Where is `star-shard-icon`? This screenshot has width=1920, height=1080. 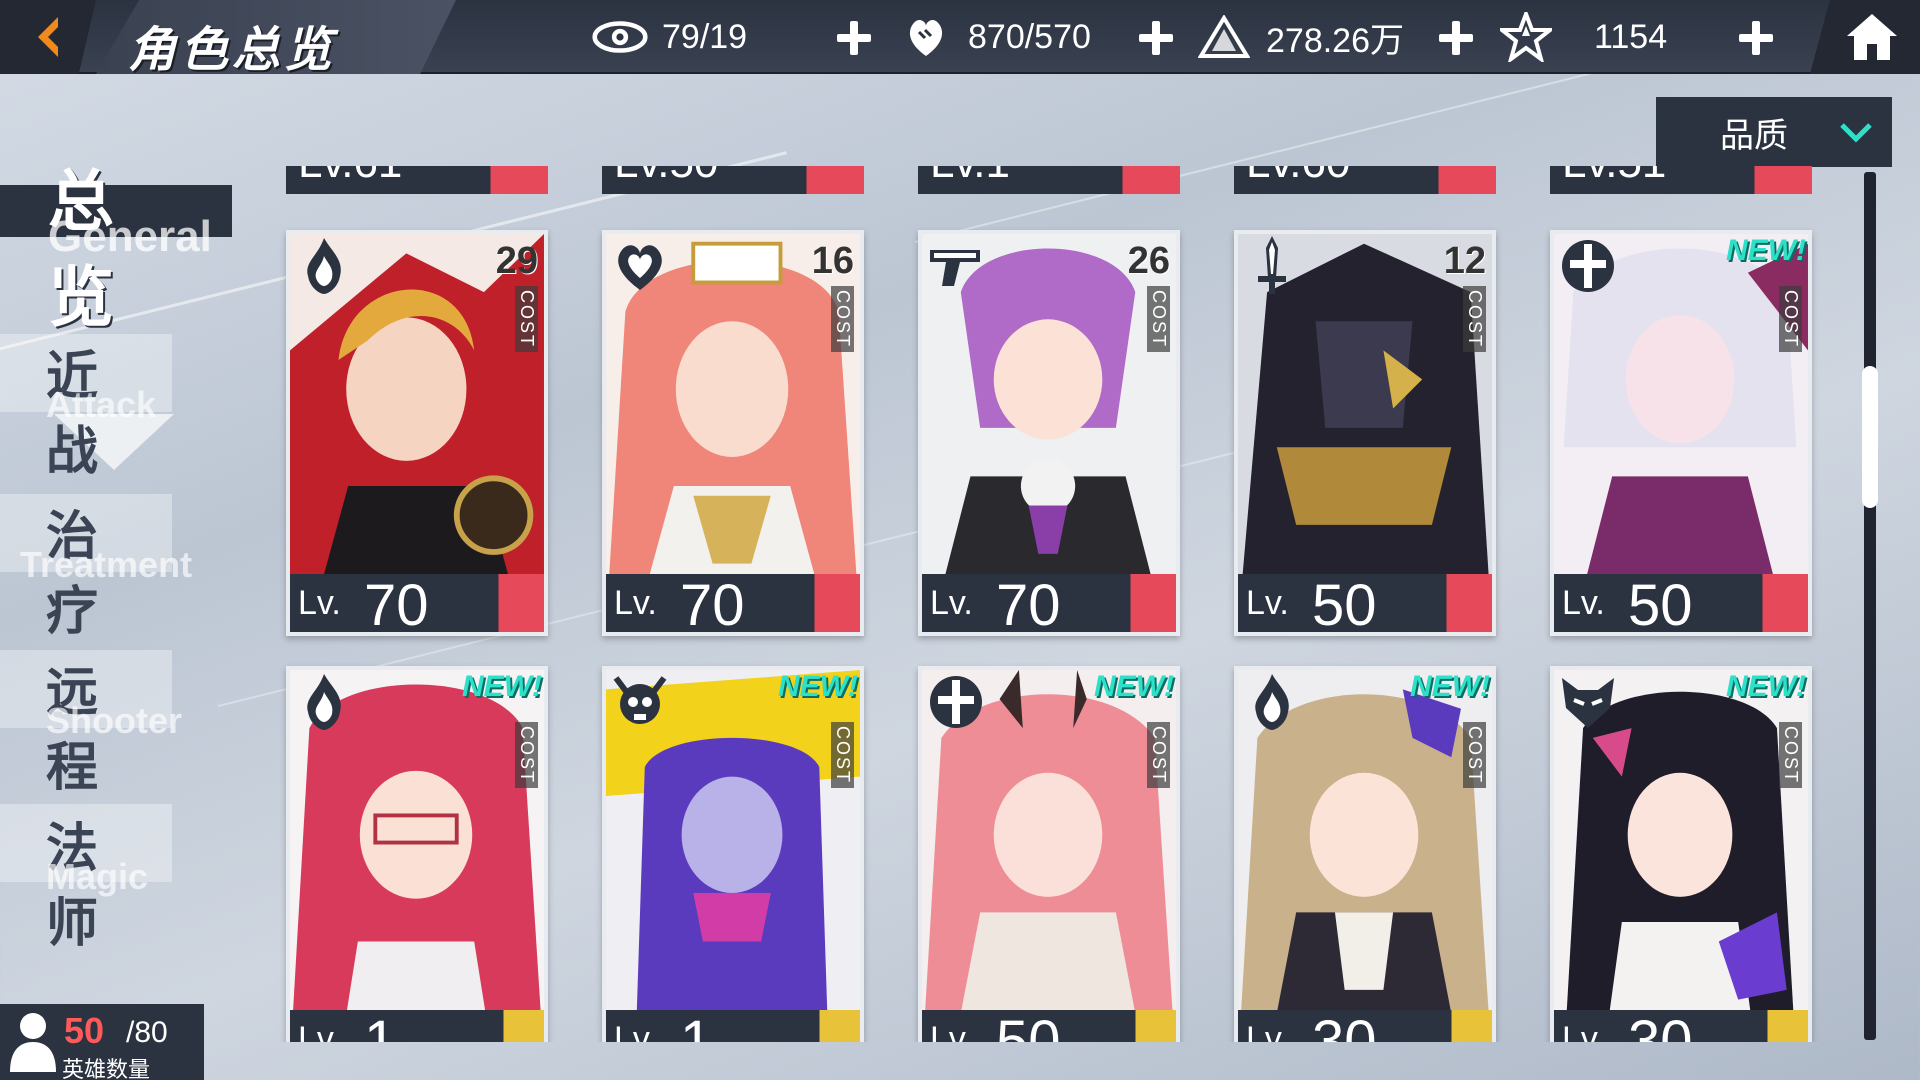
star-shard-icon is located at coordinates (1526, 37).